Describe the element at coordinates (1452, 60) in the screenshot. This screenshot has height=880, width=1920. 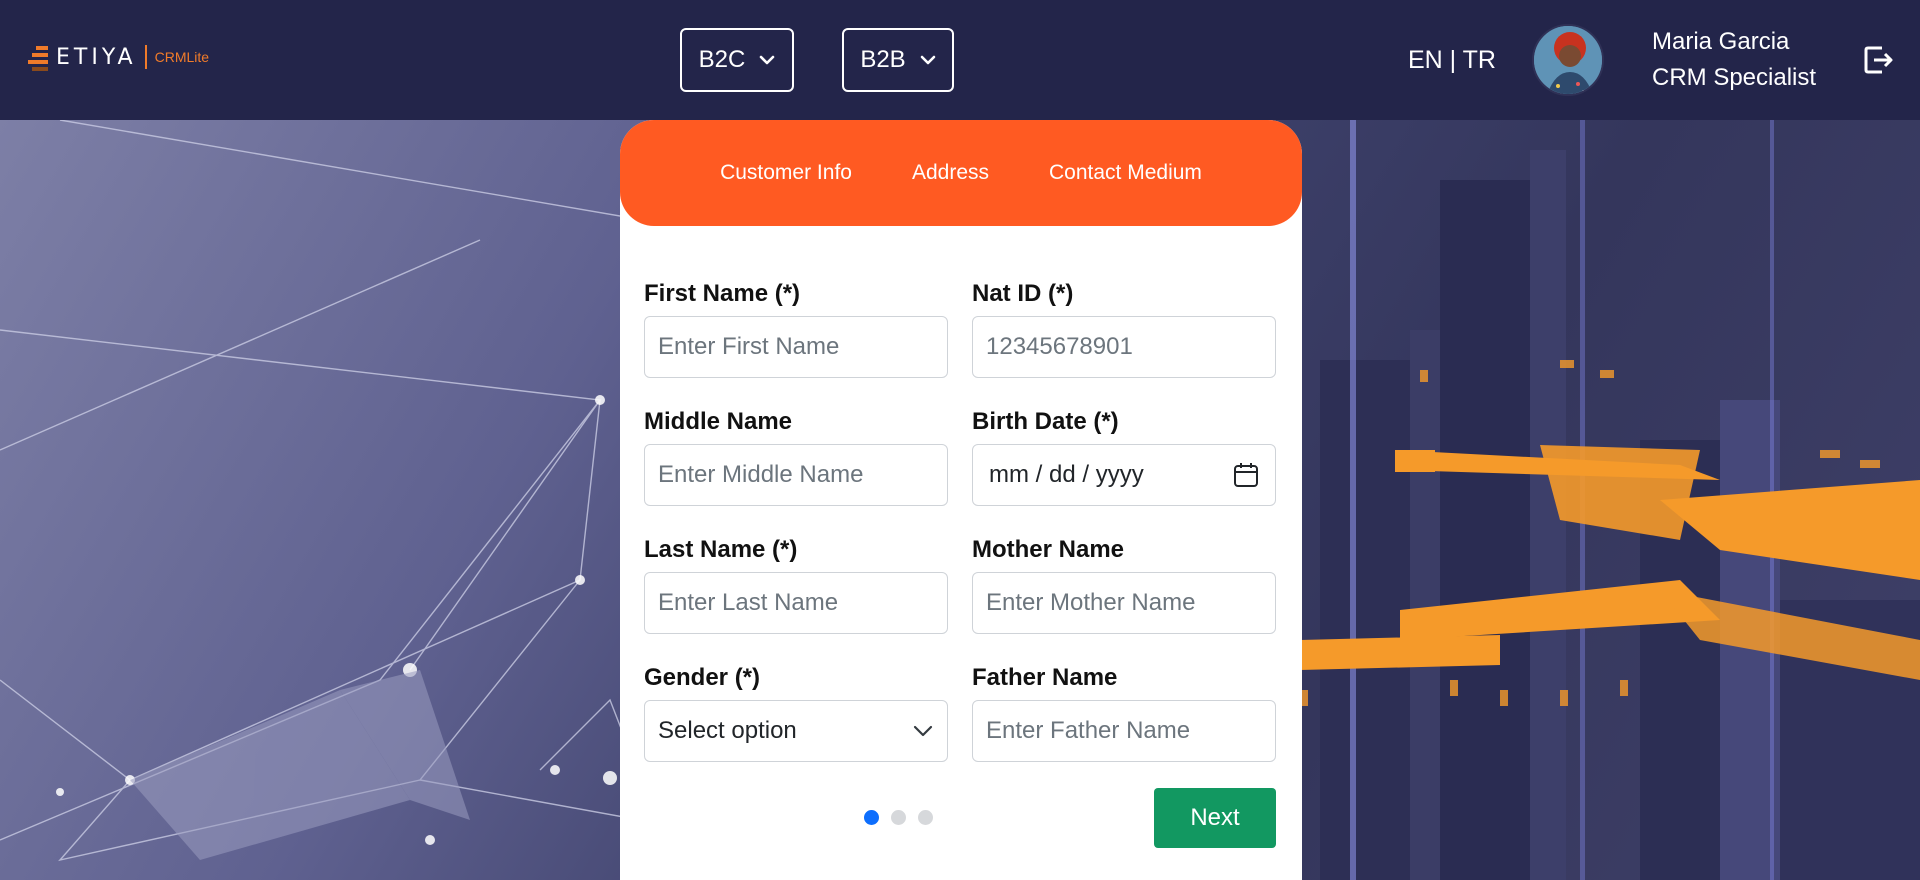
I see `language-switcher: EN | TR` at that location.